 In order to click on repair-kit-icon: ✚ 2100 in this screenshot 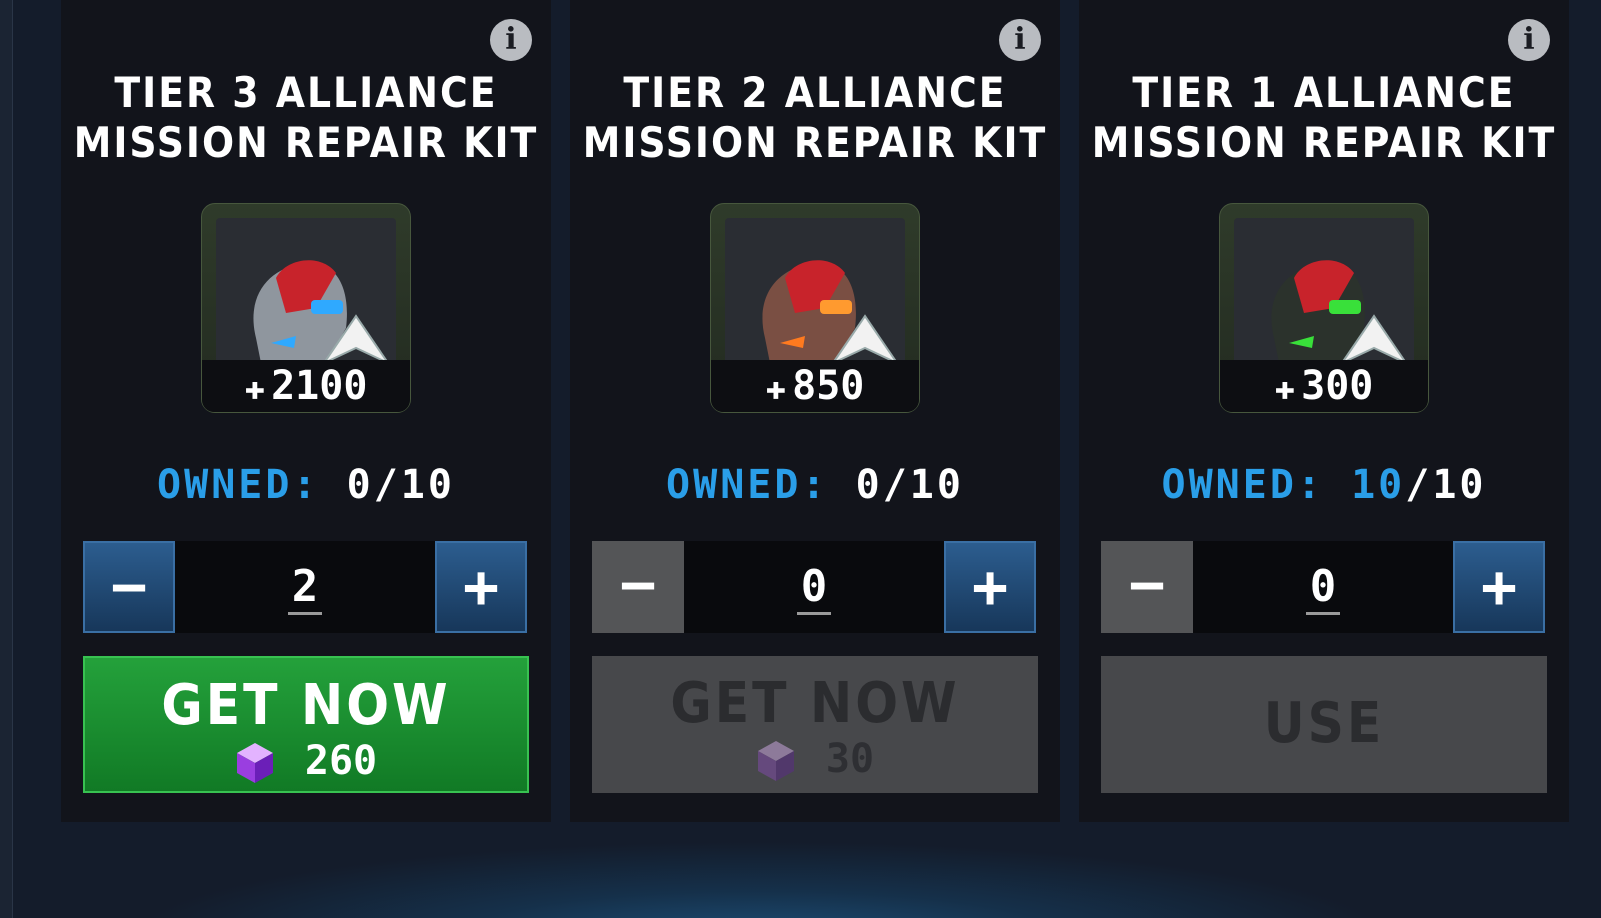, I will do `click(306, 308)`.